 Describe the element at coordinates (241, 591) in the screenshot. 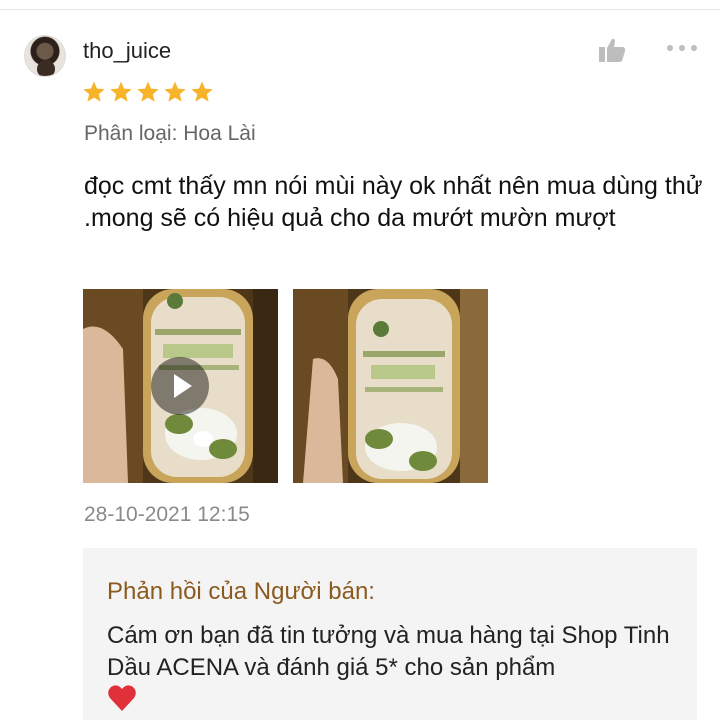

I see `seller-reply-title: Phản hồi của Người bán:` at that location.